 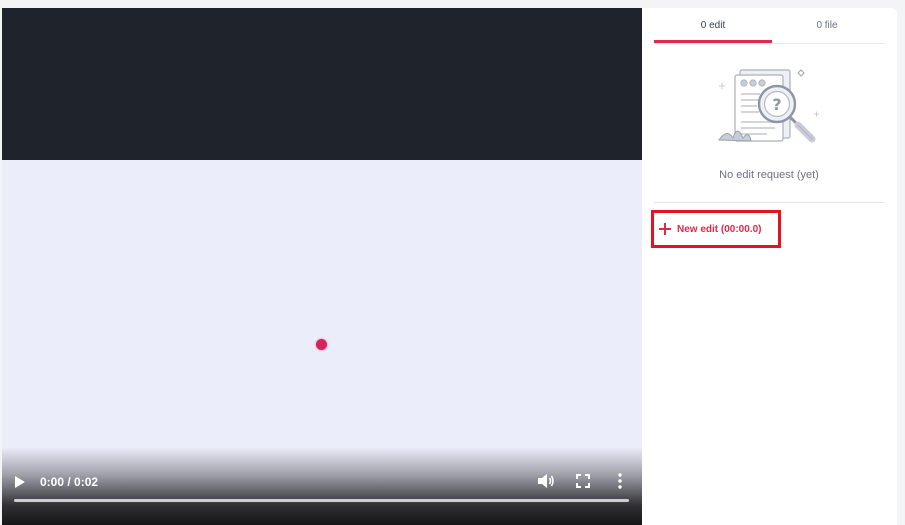 What do you see at coordinates (827, 25) in the screenshot?
I see `tab-files: 0 file` at bounding box center [827, 25].